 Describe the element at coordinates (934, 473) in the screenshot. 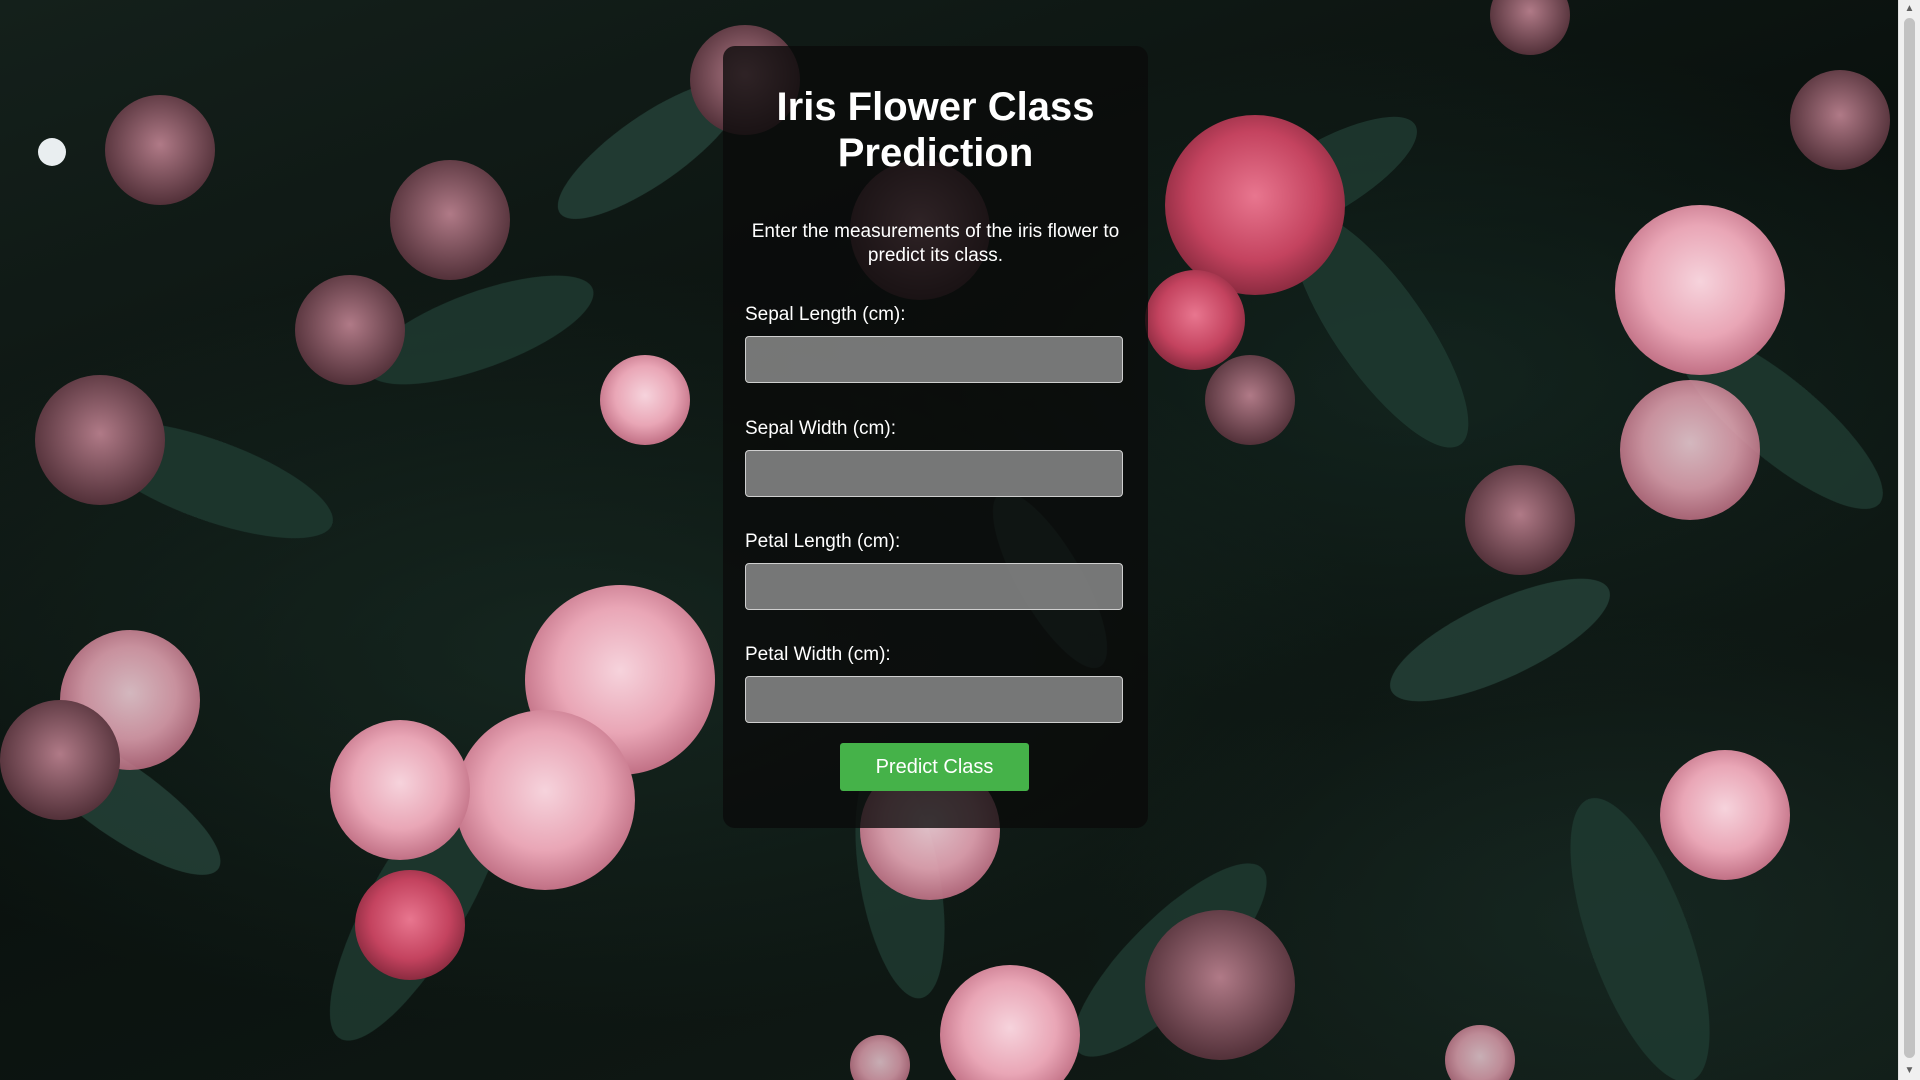

I see `sepal-width-input` at that location.